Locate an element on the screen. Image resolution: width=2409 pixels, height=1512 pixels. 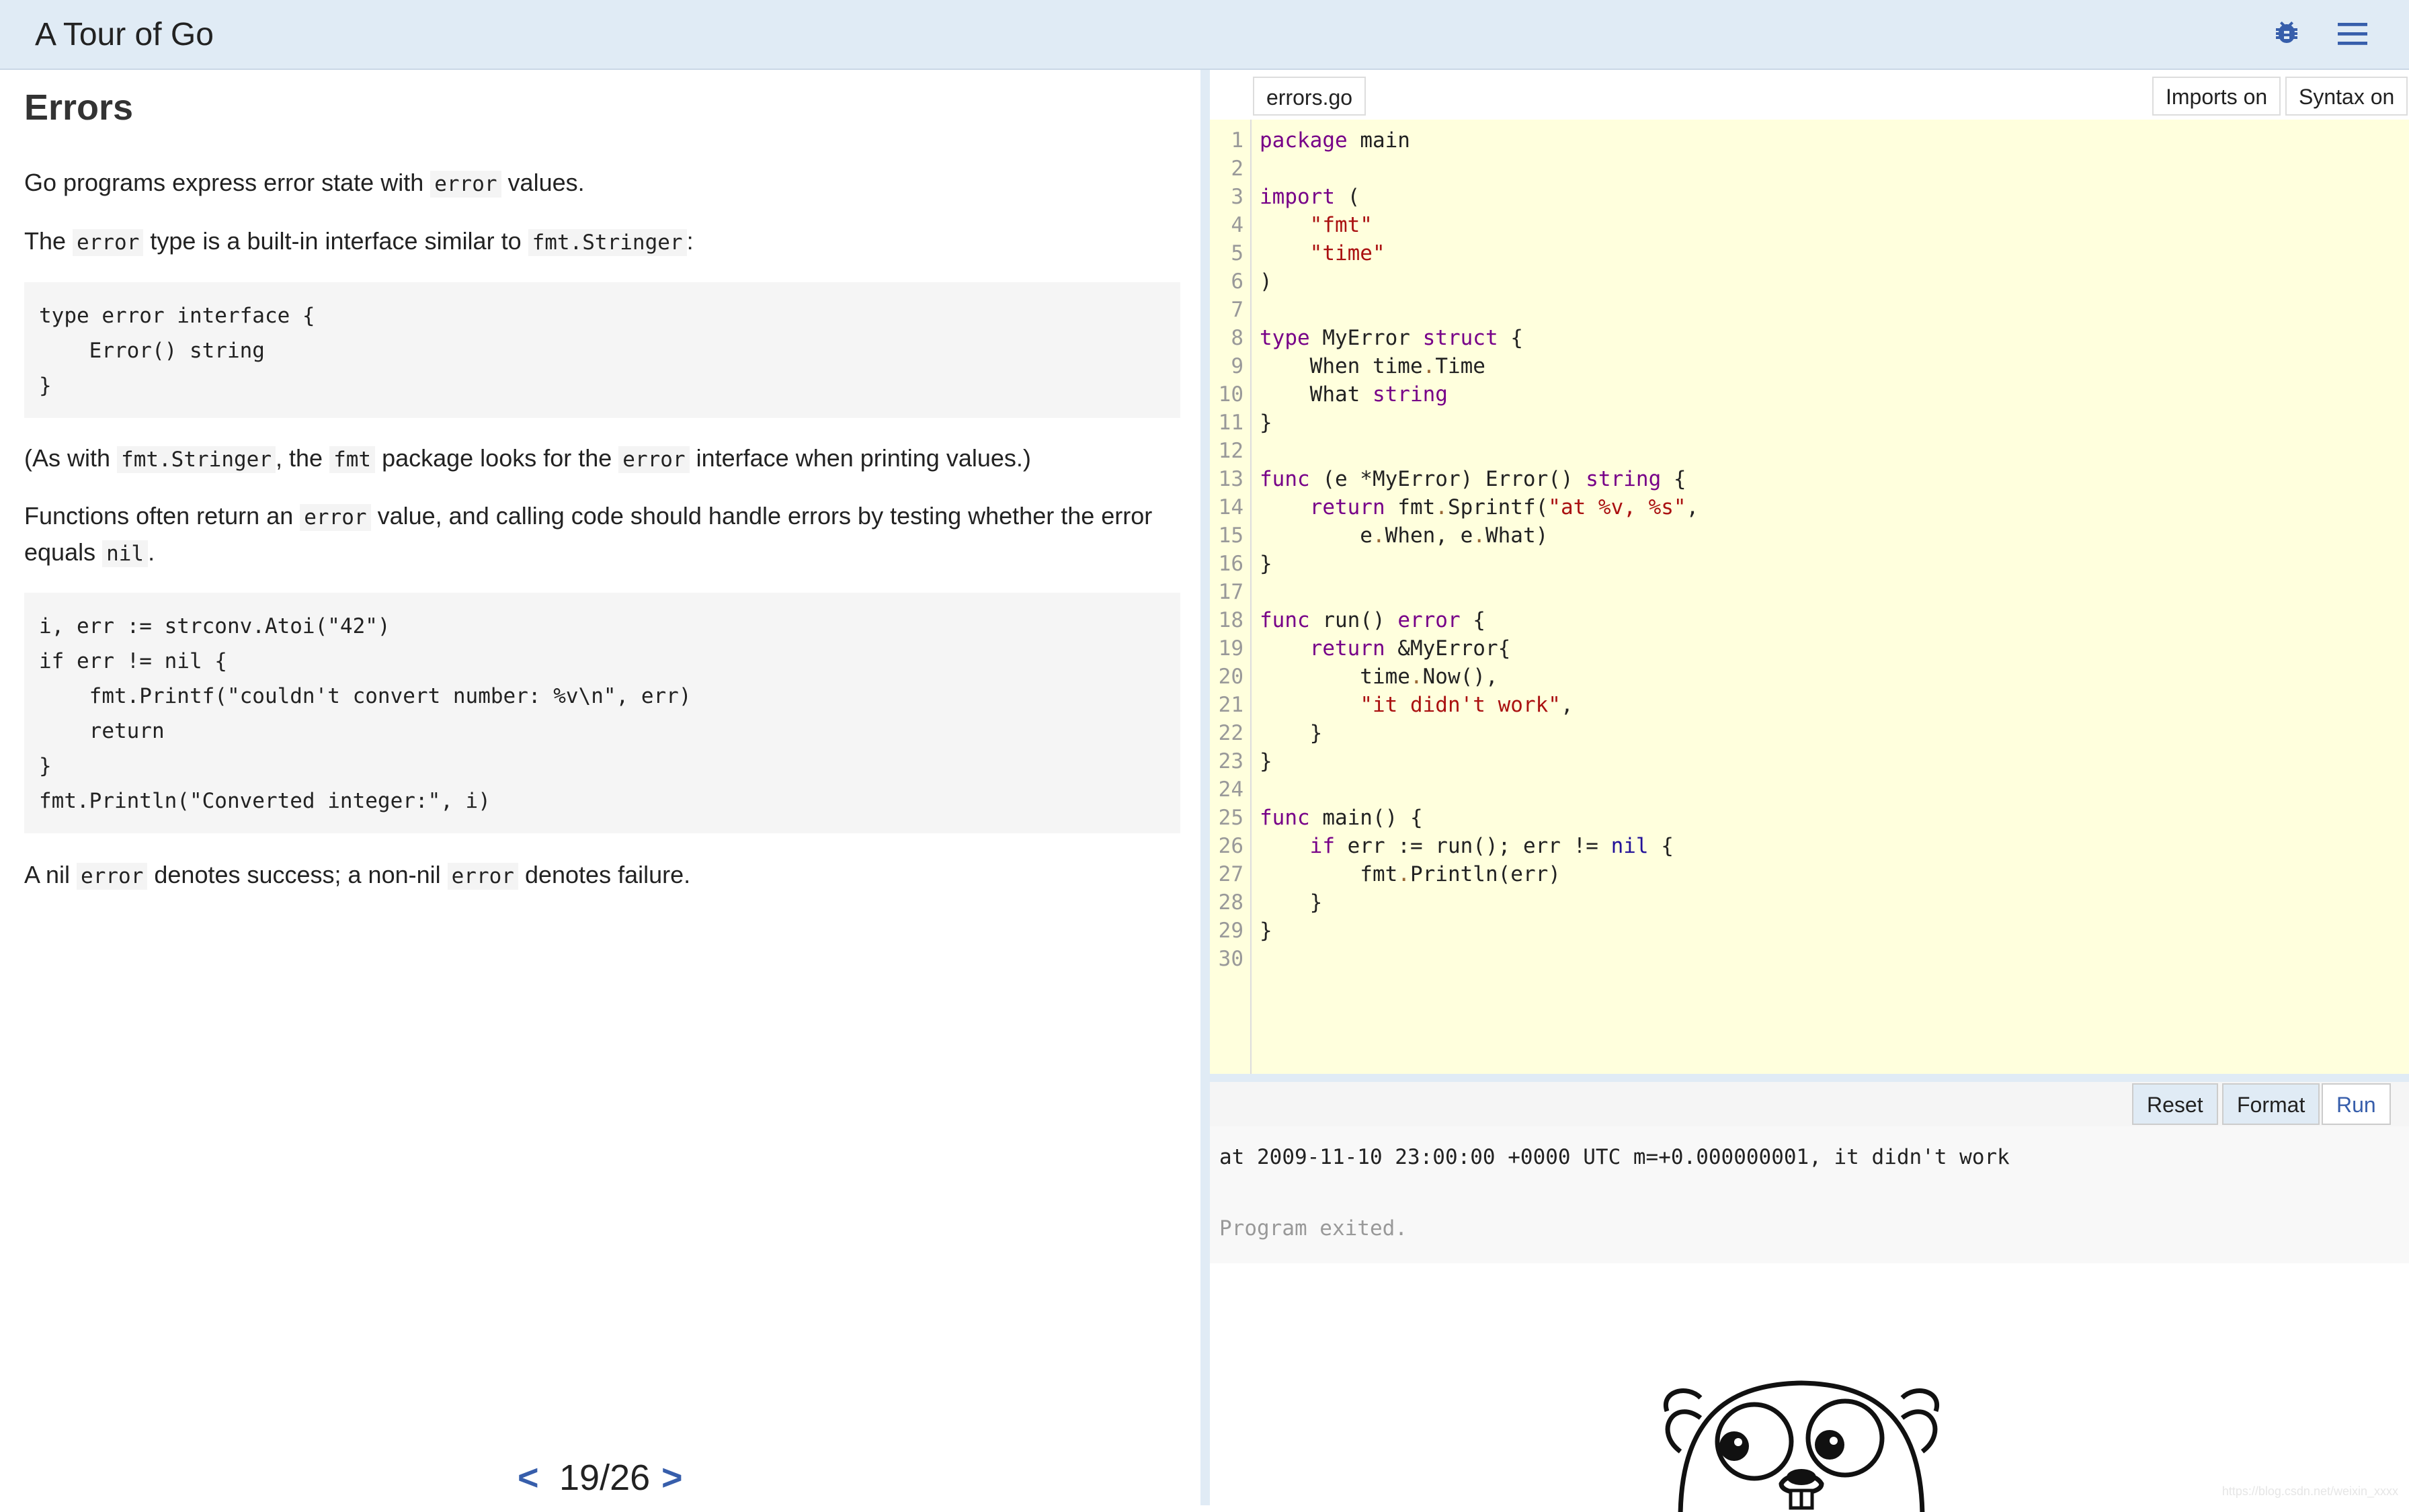
code-line: func main() { is located at coordinates (1342, 818).